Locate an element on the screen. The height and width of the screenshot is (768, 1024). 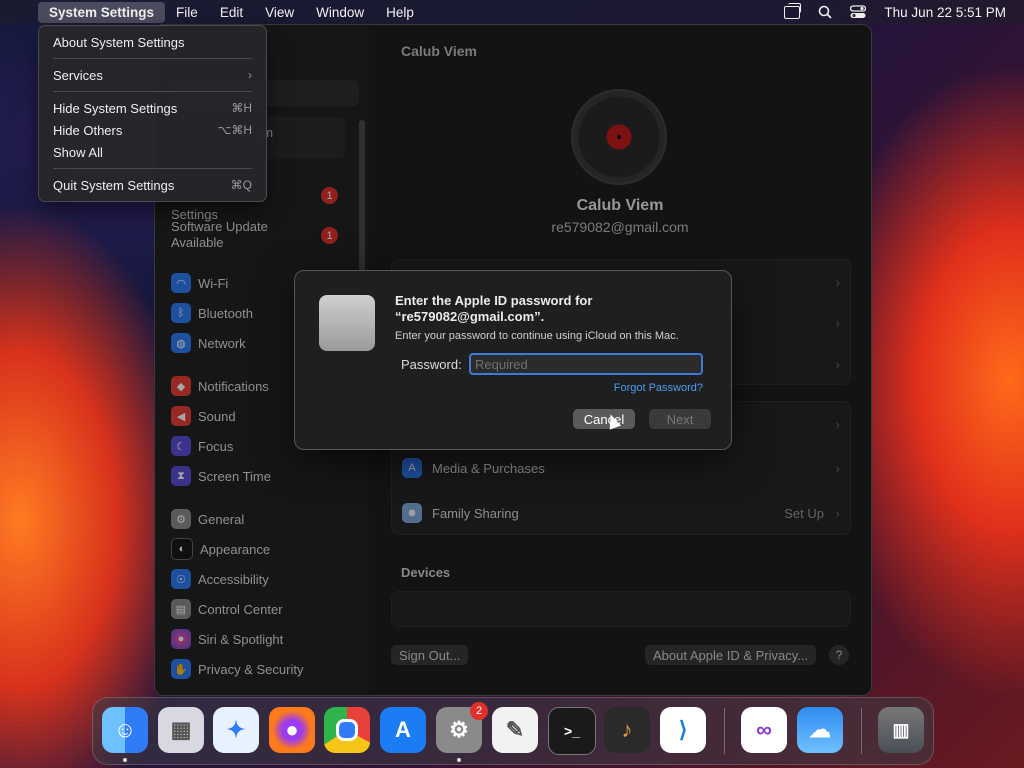
vscode-icon: ⟩ is located at coordinates (683, 730).